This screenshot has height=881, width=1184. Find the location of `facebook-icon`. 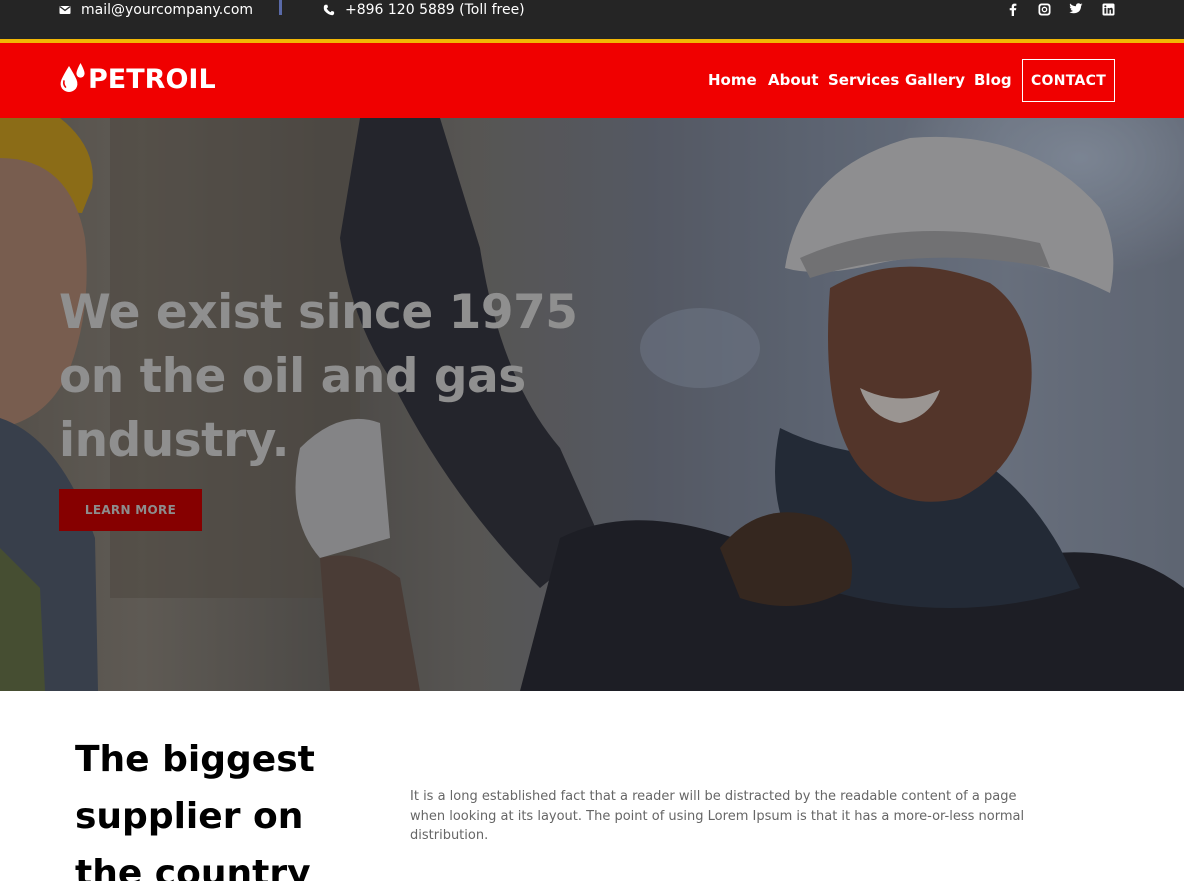

facebook-icon is located at coordinates (1012, 9).